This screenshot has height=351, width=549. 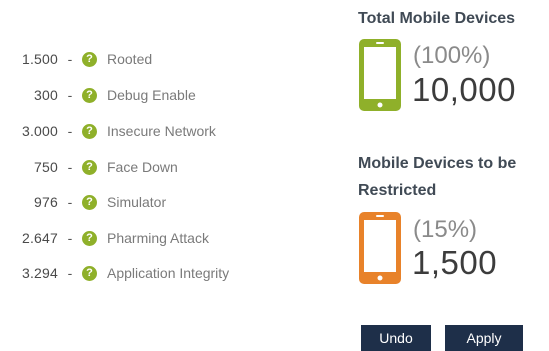 What do you see at coordinates (464, 89) in the screenshot?
I see `total-devices-value: 10,000` at bounding box center [464, 89].